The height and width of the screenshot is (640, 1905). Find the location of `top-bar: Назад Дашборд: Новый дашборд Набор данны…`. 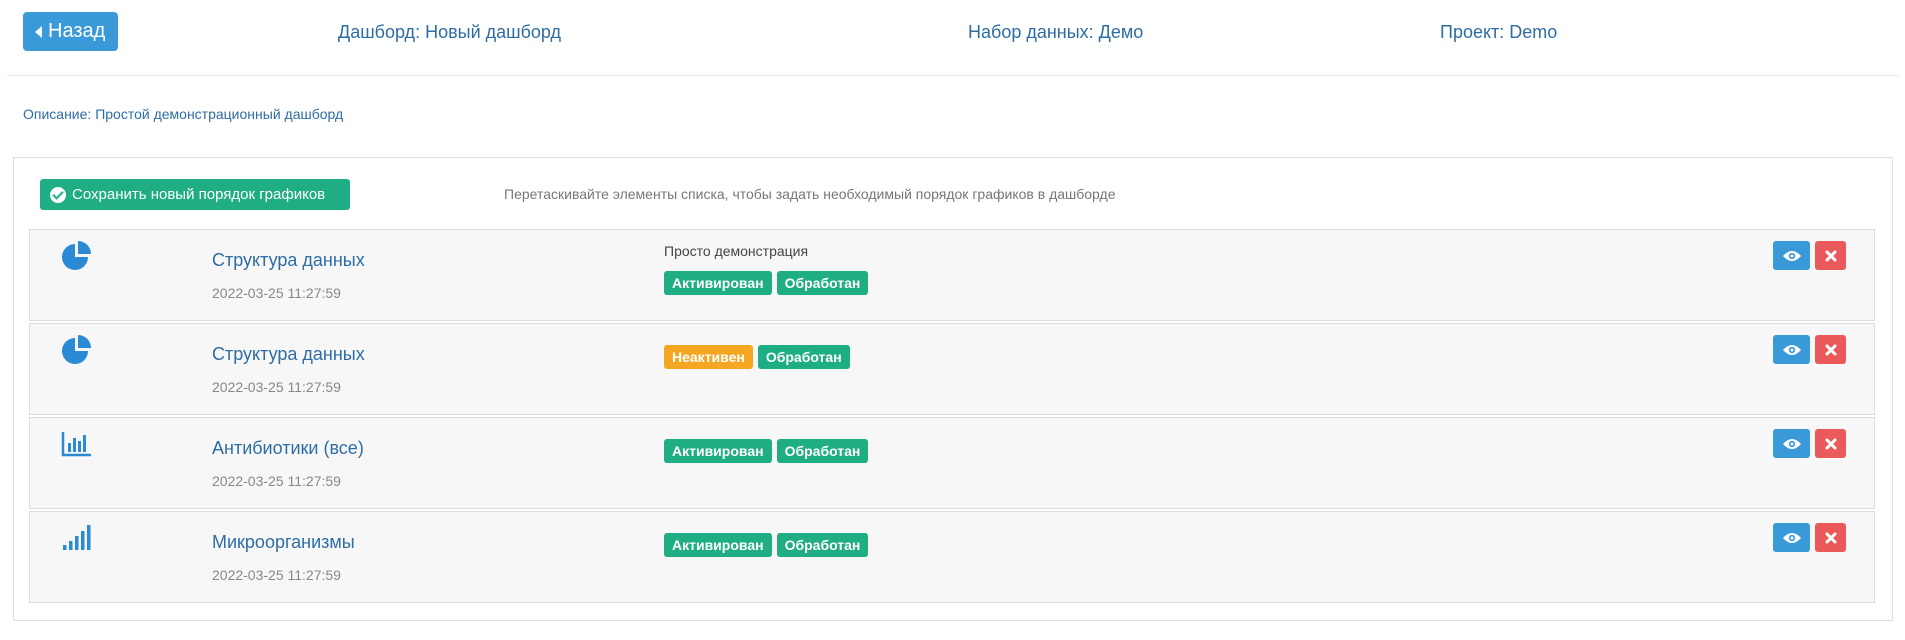

top-bar: Назад Дашборд: Новый дашборд Набор данны… is located at coordinates (952, 38).